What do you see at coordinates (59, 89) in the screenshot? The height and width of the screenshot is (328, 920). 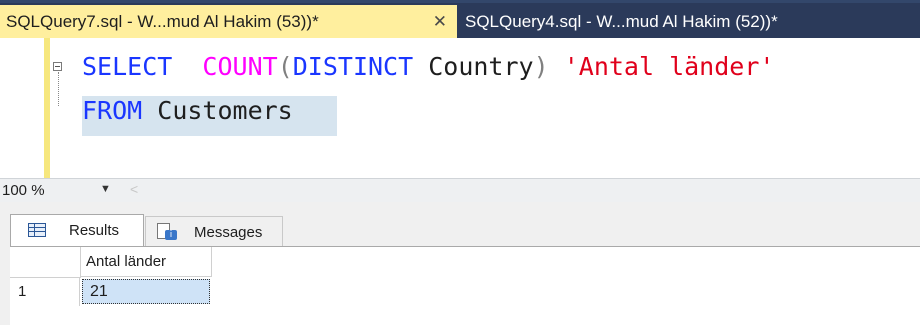 I see `fold-guide` at bounding box center [59, 89].